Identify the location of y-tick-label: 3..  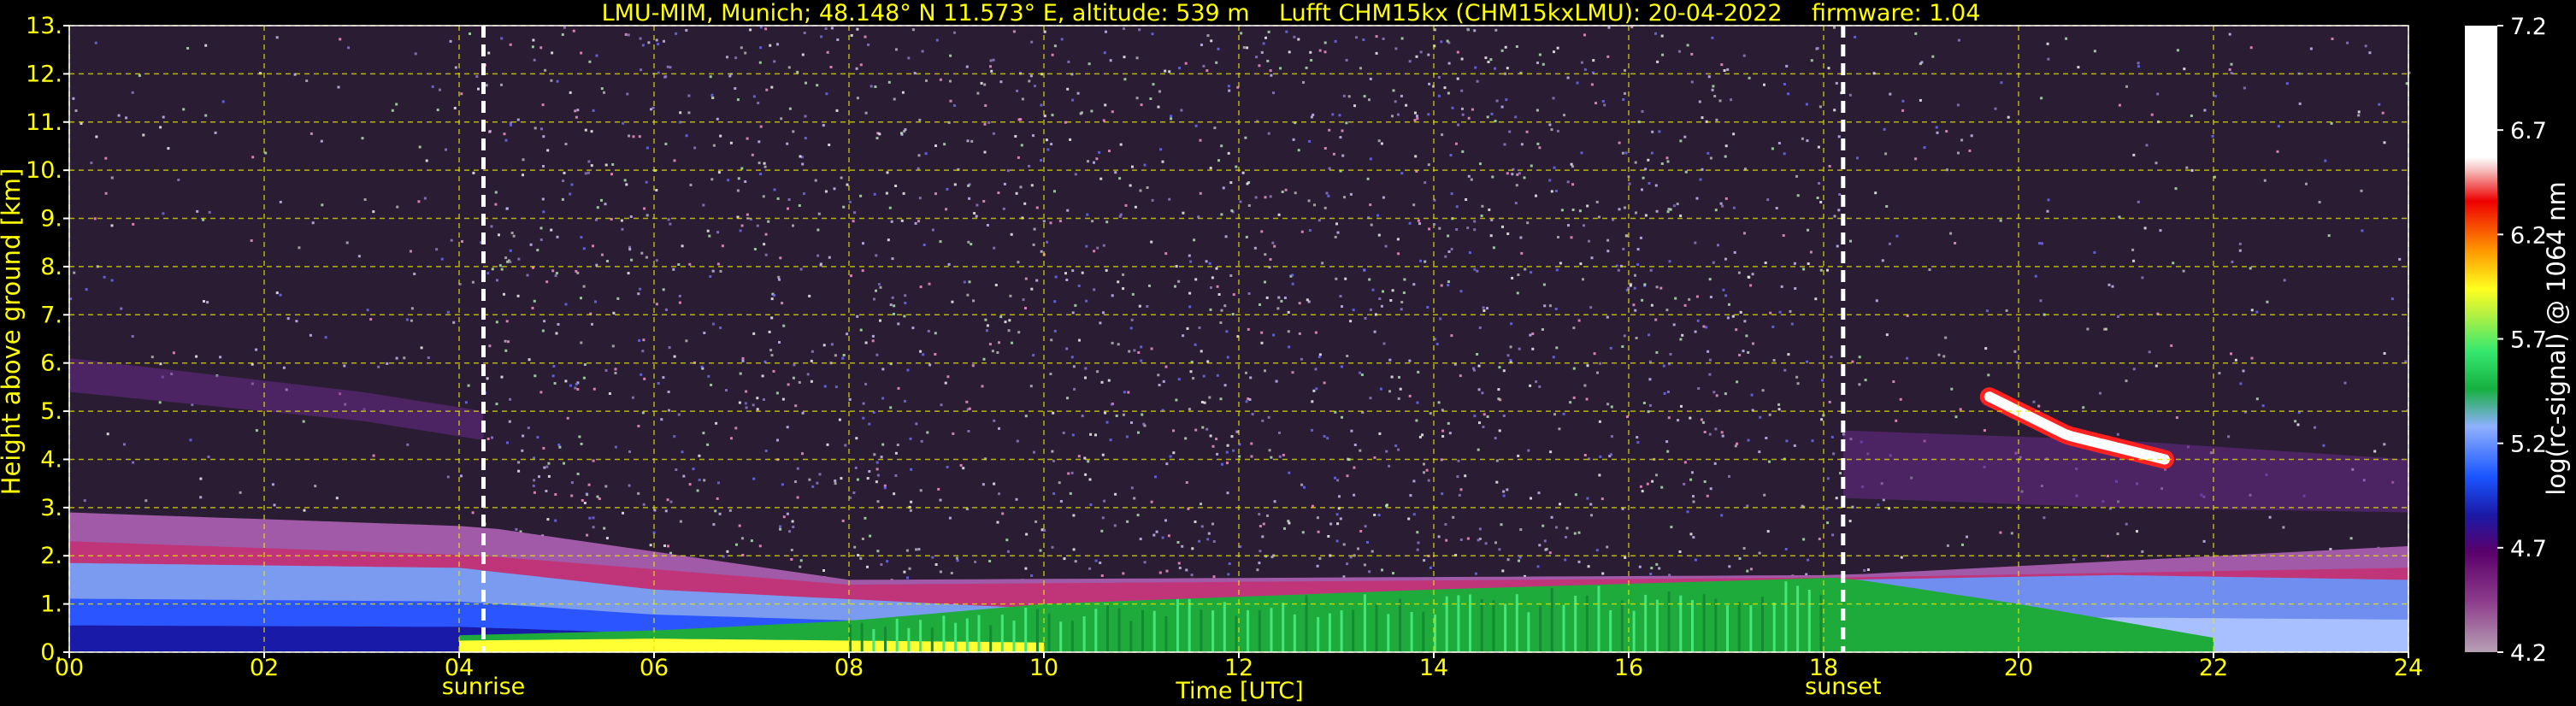
(51, 508).